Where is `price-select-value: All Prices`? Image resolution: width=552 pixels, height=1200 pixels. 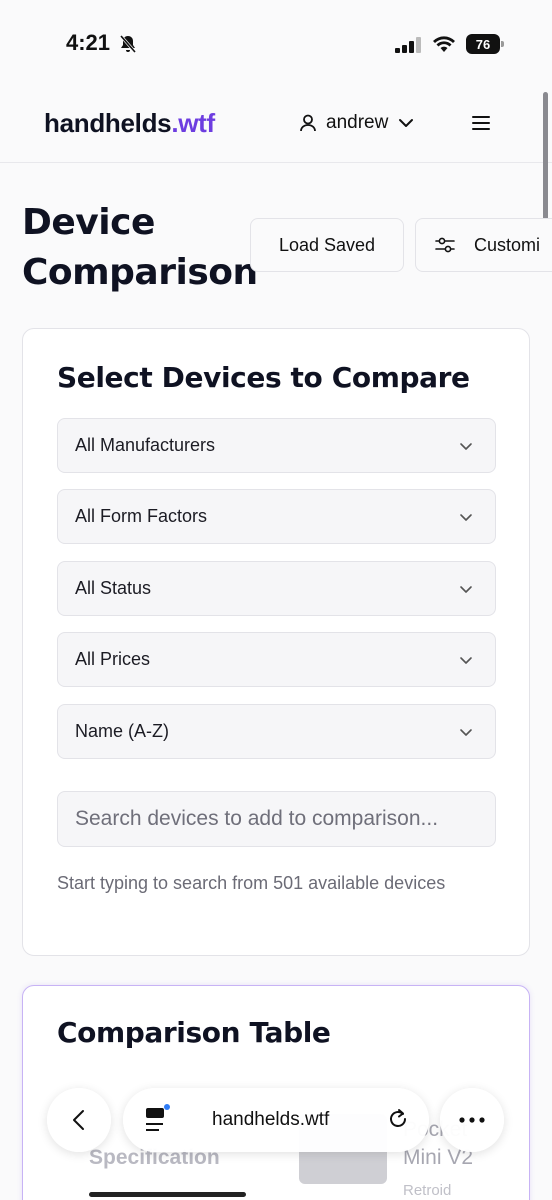
price-select-value: All Prices is located at coordinates (113, 659).